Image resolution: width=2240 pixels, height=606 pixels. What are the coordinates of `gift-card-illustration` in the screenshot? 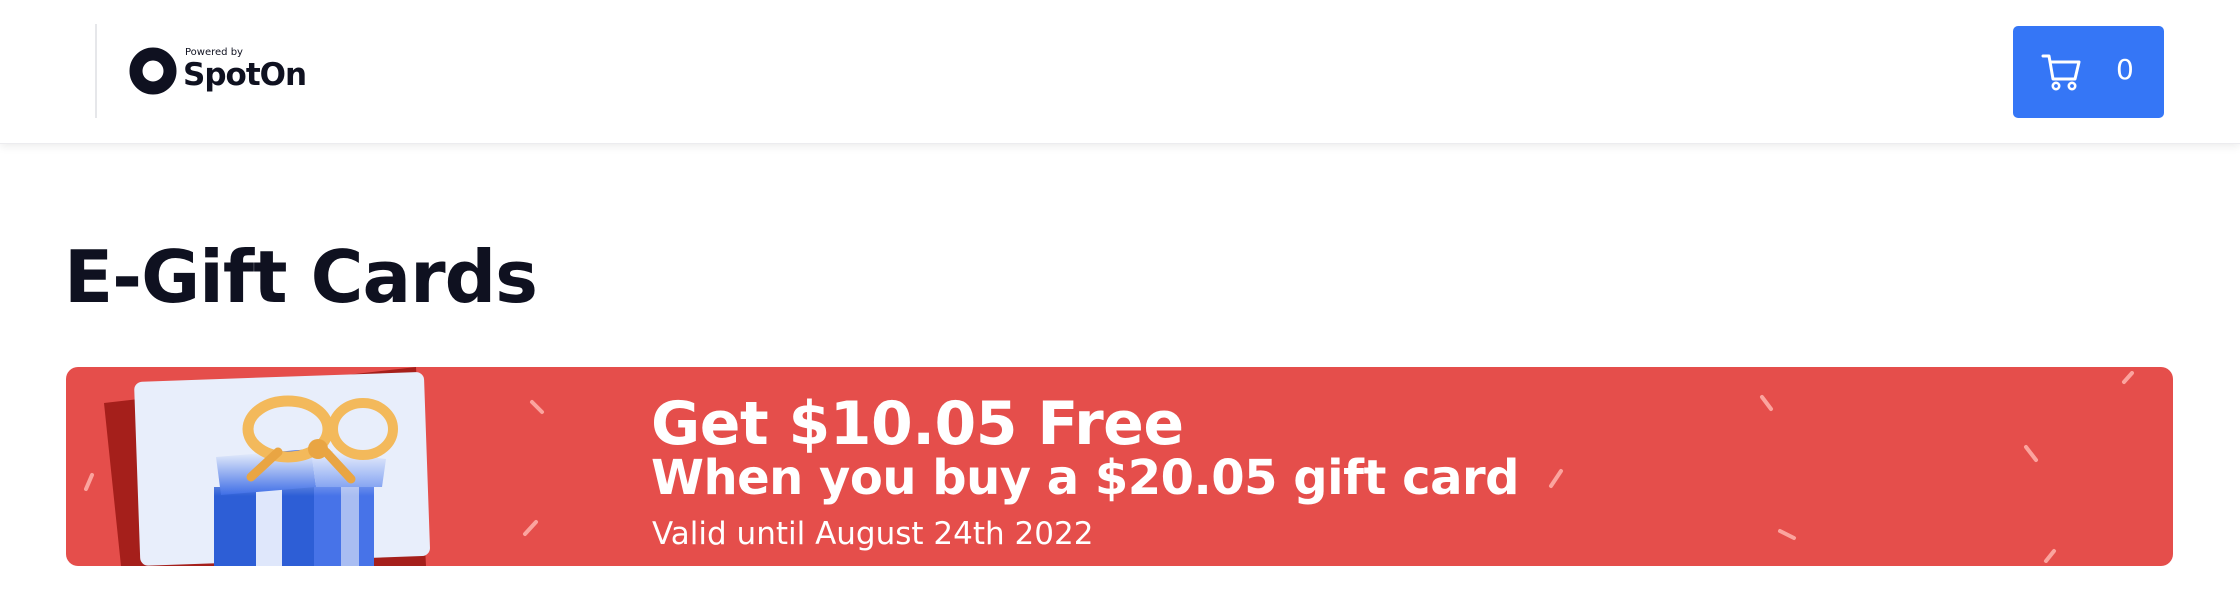 It's located at (267, 466).